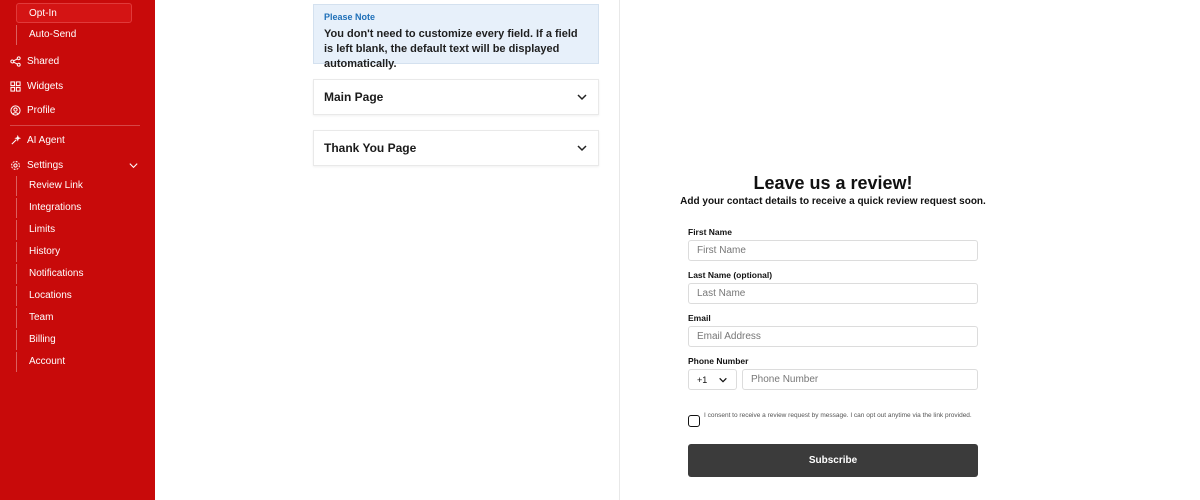 The width and height of the screenshot is (1200, 500). Describe the element at coordinates (718, 361) in the screenshot. I see `phone-label: Phone Number` at that location.